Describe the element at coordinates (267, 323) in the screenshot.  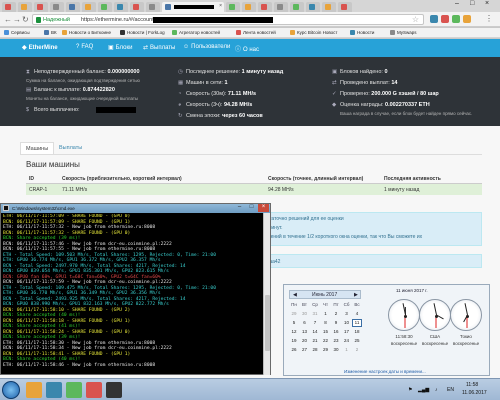
I see `scrollbar-thumb` at that location.